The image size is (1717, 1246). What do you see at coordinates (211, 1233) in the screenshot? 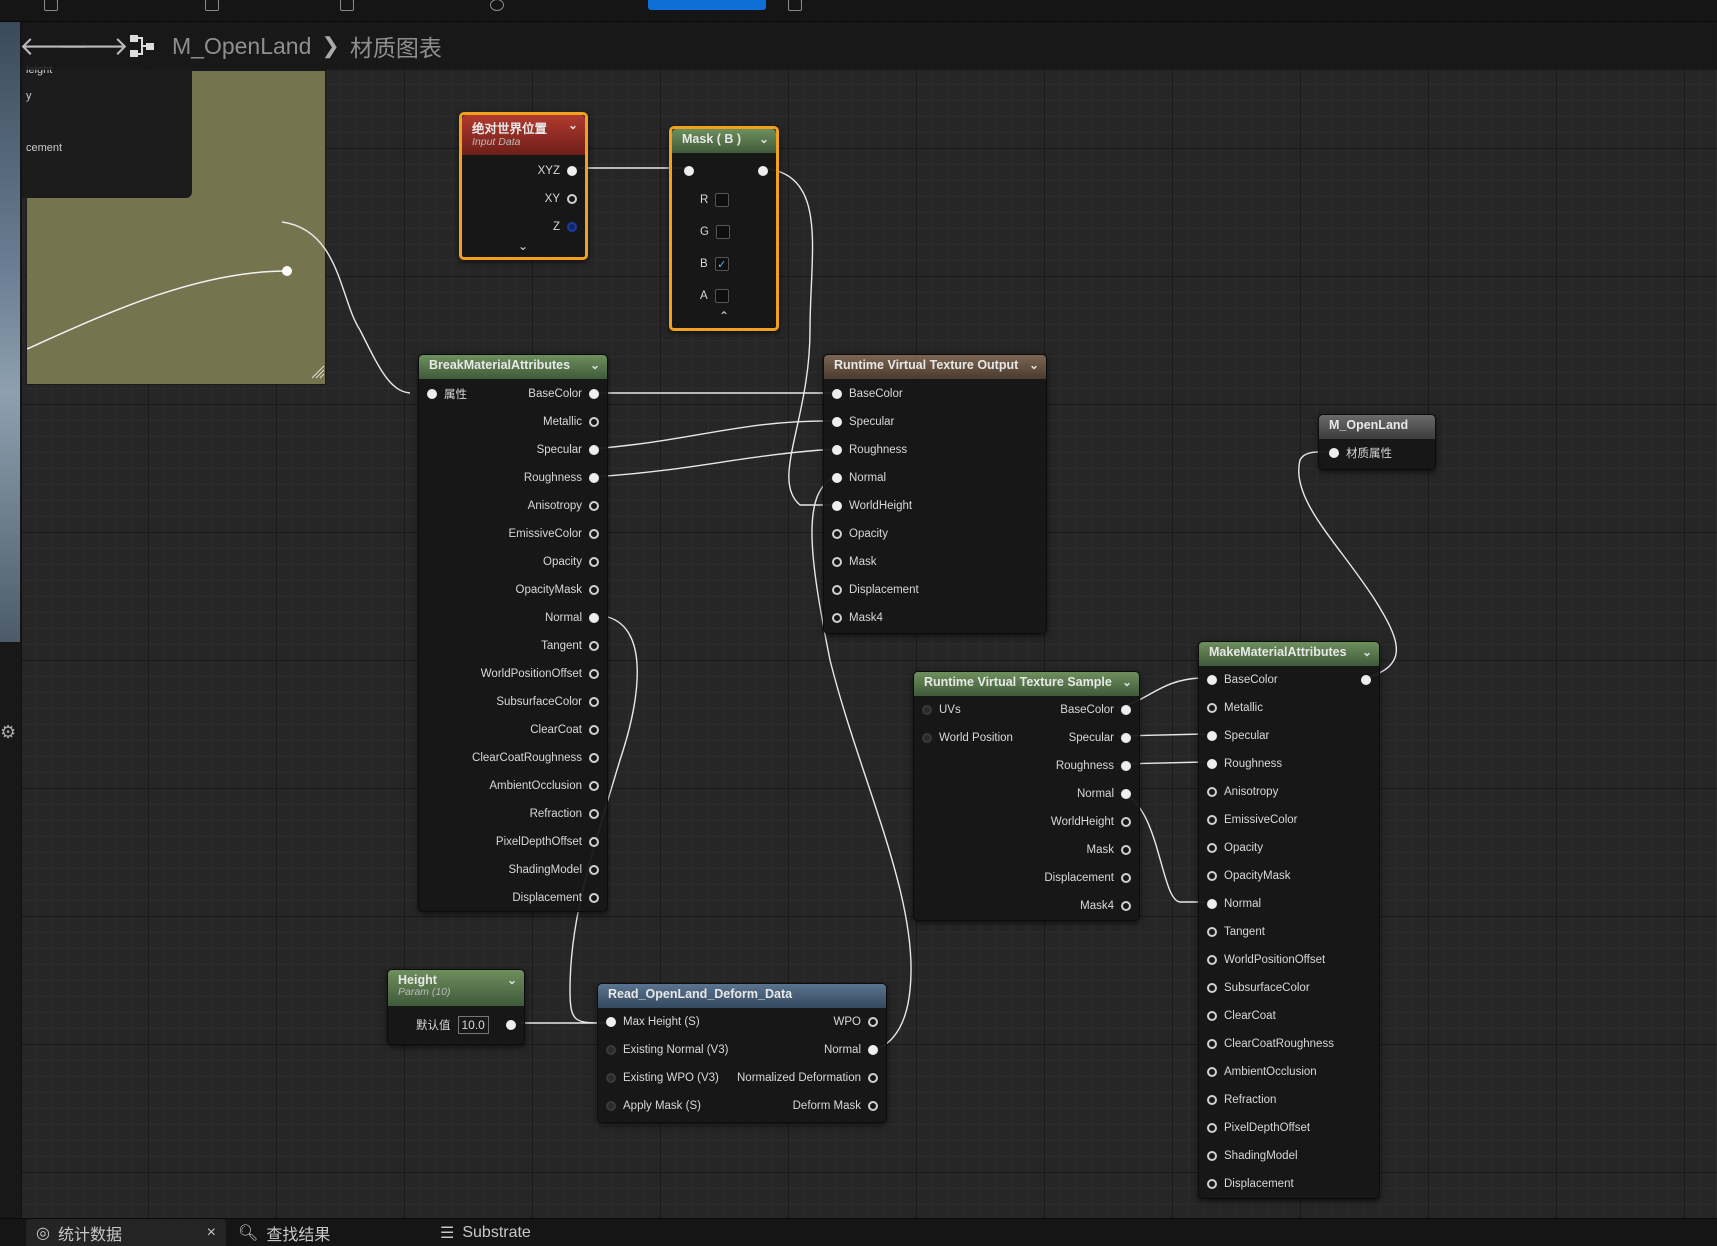
I see `close-icon: ×` at bounding box center [211, 1233].